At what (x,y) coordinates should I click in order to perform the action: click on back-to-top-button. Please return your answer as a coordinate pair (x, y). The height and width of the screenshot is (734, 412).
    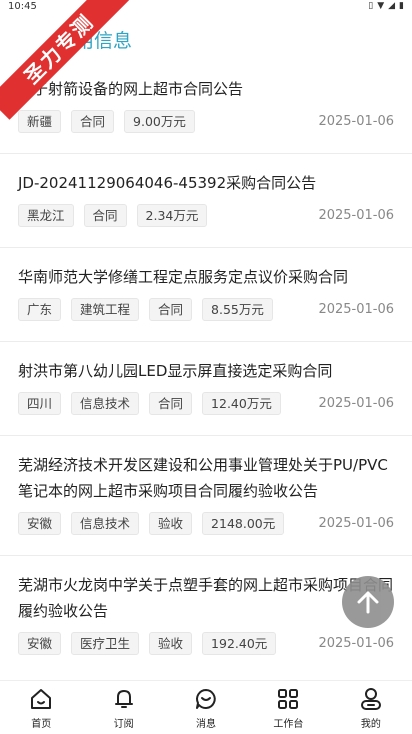
    Looking at the image, I should click on (368, 602).